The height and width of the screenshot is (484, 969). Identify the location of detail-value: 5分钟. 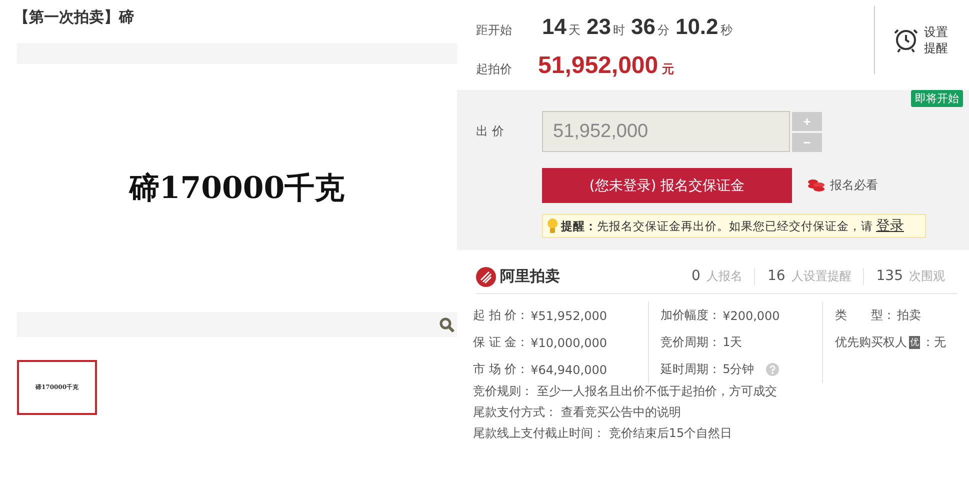
(738, 369).